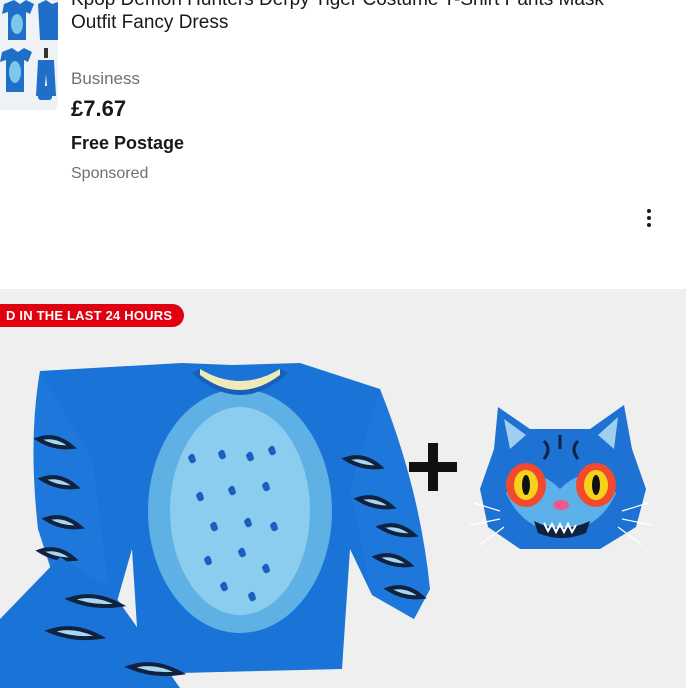  Describe the element at coordinates (92, 315) in the screenshot. I see `recent-sales-badge: D IN THE LAST 24 HOURS` at that location.